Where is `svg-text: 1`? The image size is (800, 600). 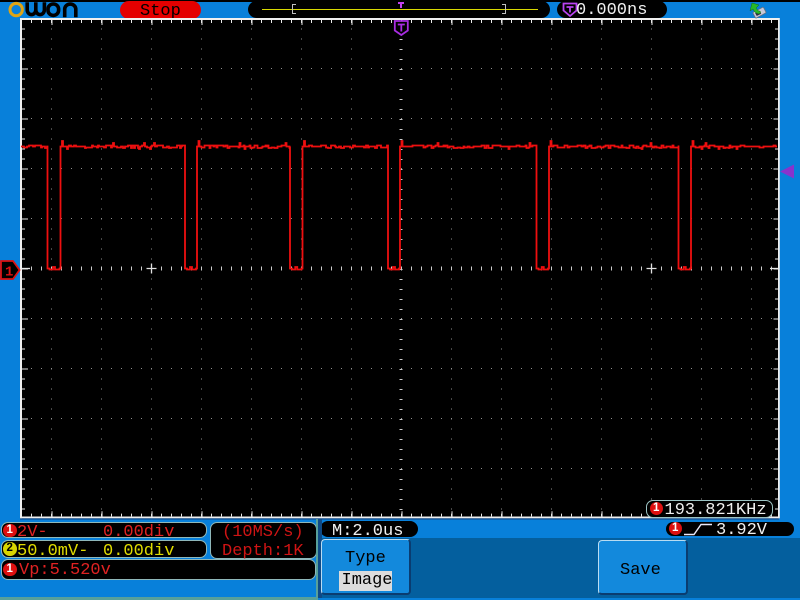 svg-text: 1 is located at coordinates (9, 273).